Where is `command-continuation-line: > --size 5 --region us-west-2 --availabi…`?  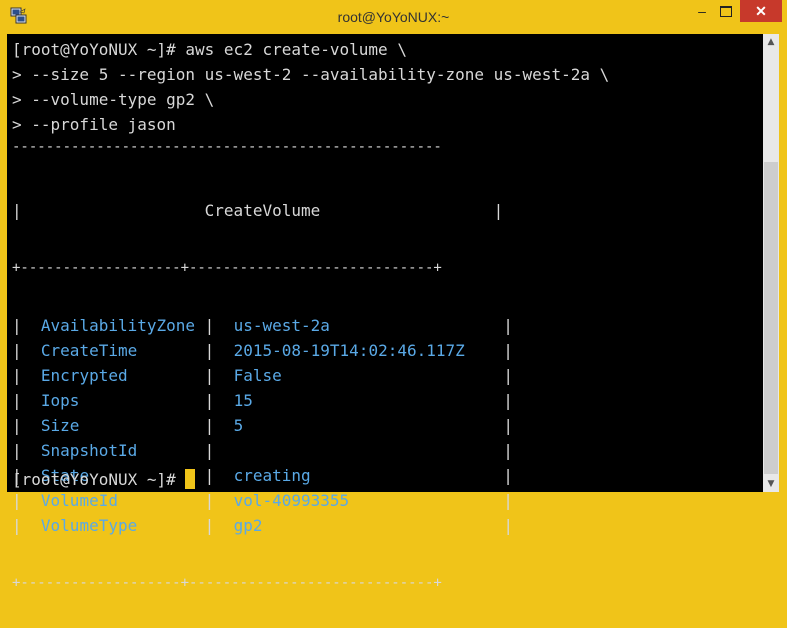
command-continuation-line: > --size 5 --region us-west-2 --availabi… is located at coordinates (311, 74).